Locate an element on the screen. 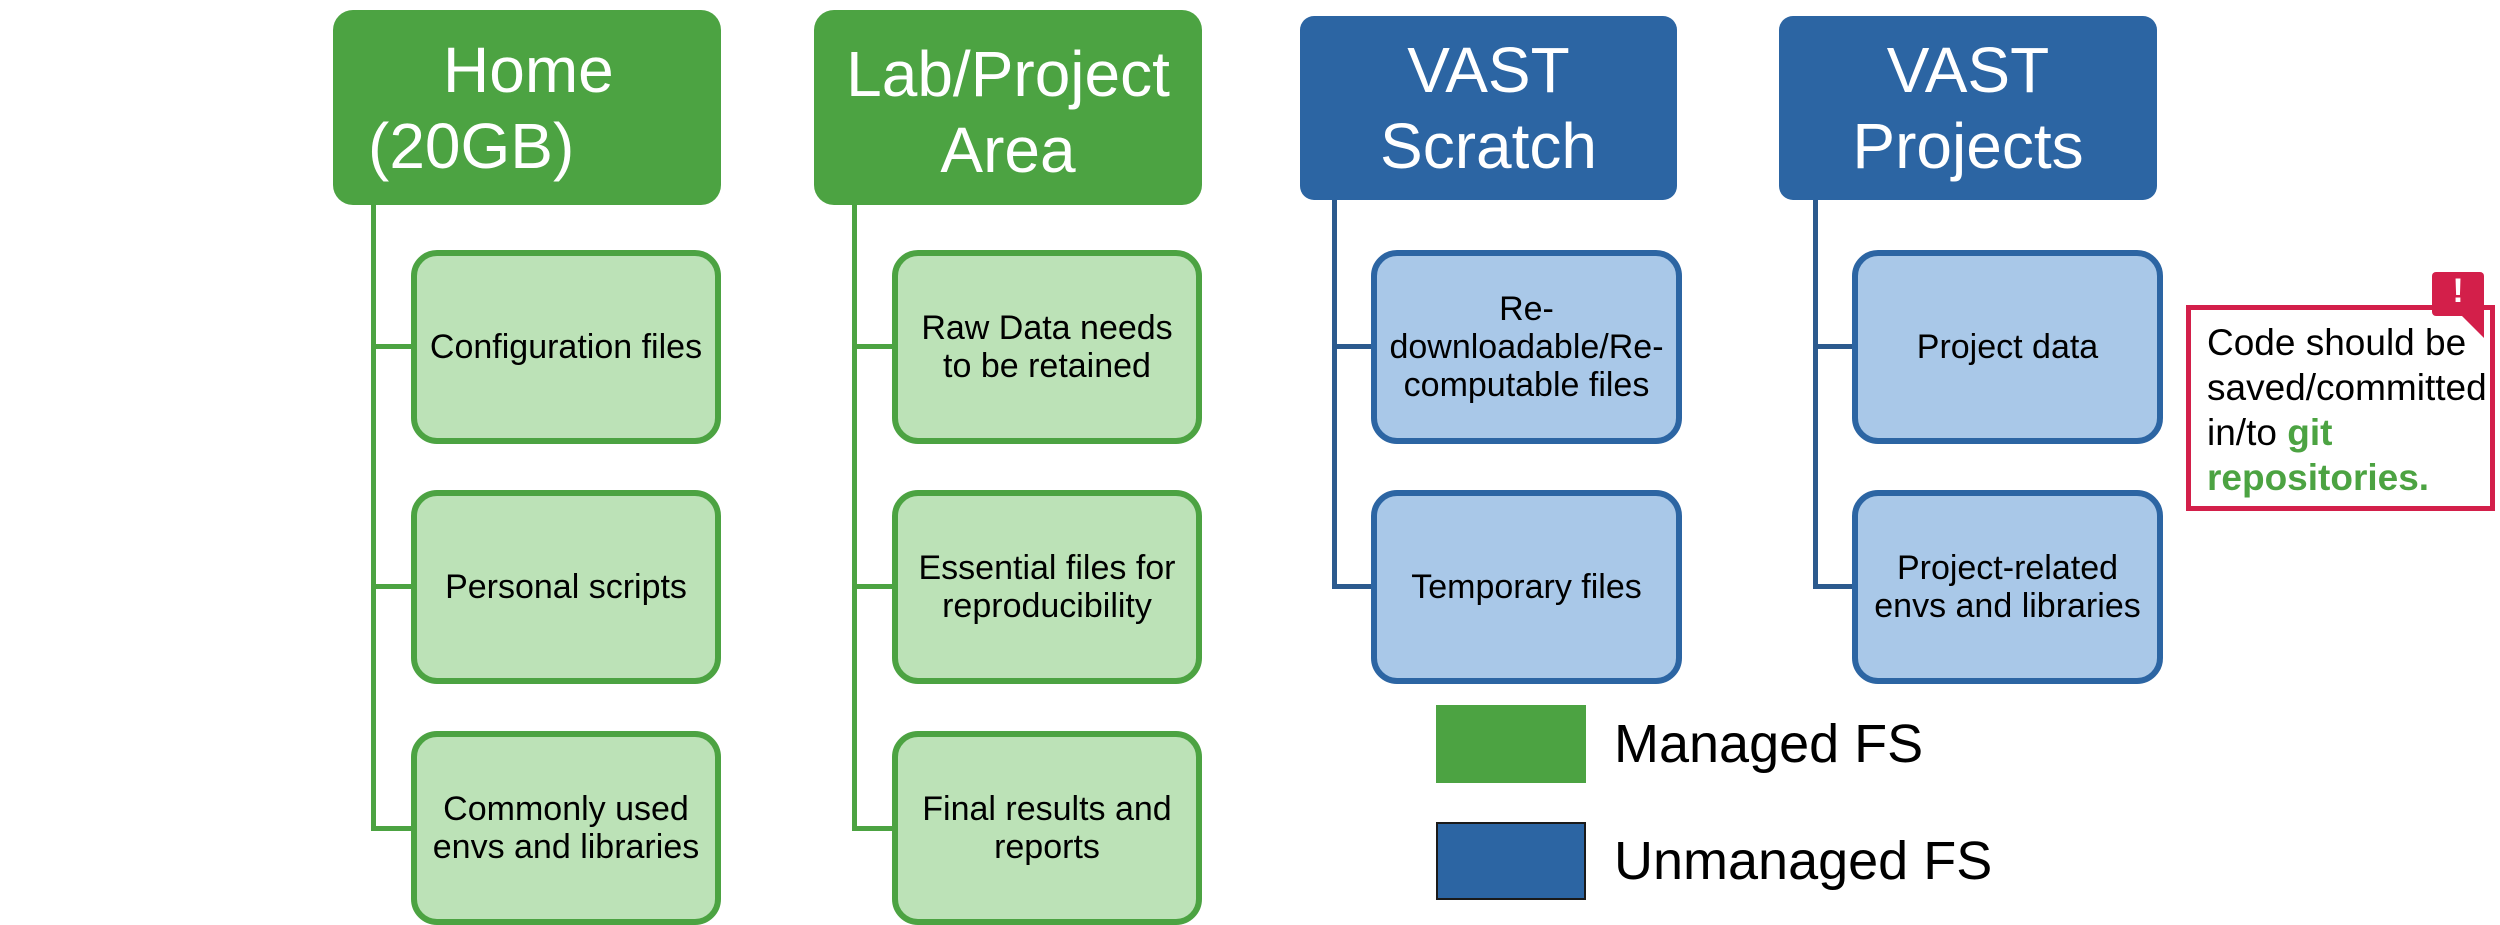 The width and height of the screenshot is (2500, 925). home-item-configuration-files: Configuration files is located at coordinates (566, 347).